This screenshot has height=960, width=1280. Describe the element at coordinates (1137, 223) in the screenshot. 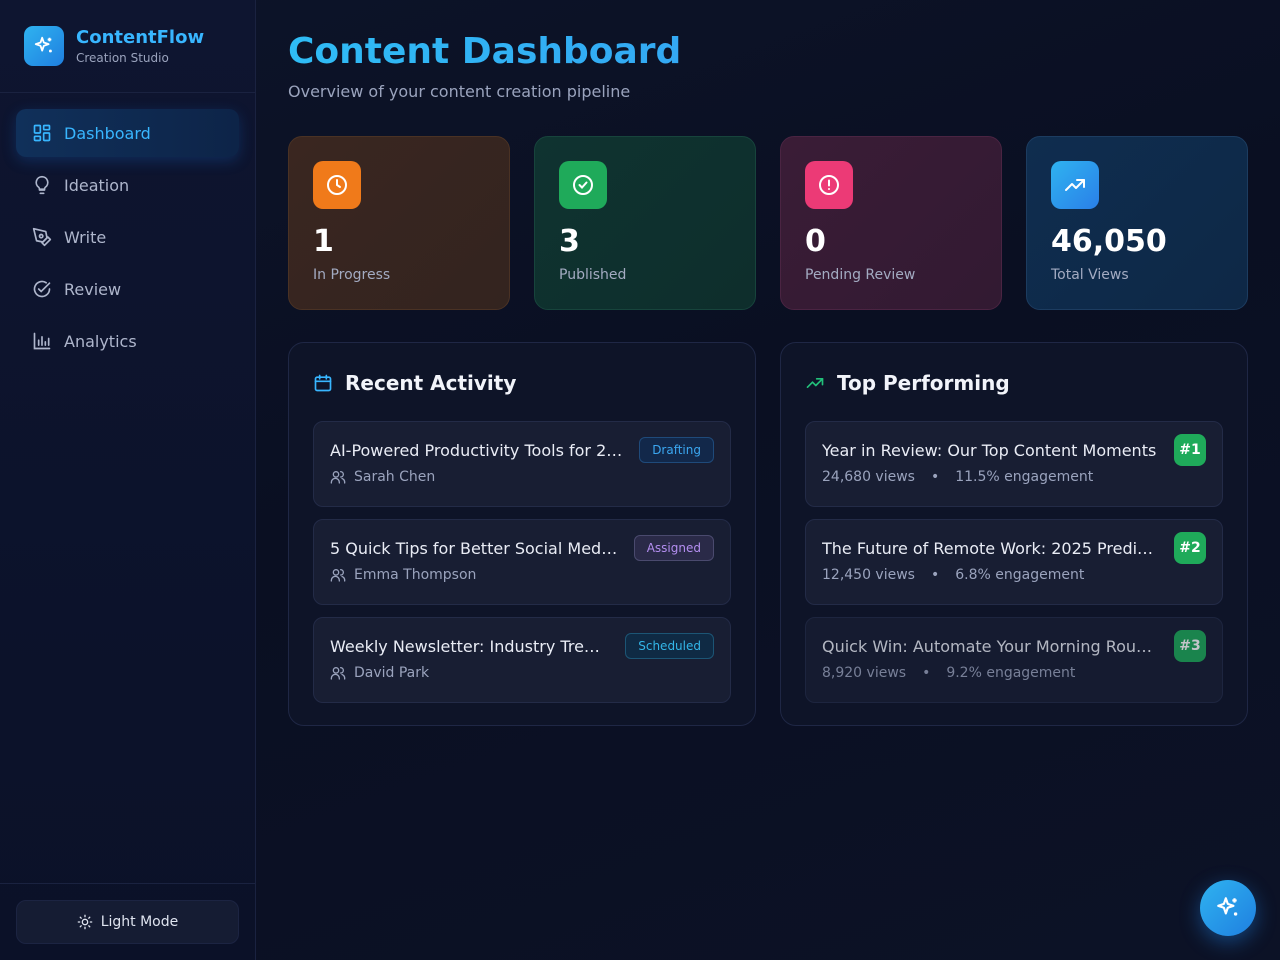

I see `stat-card-total-views: 46,050 Total Views` at that location.